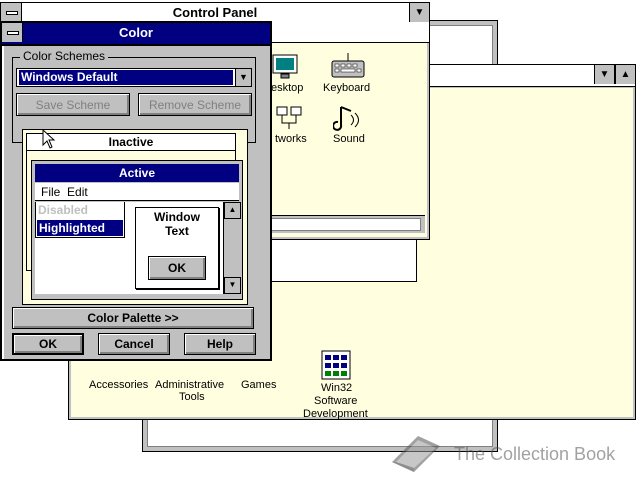 The image size is (640, 480). I want to click on window-text-box: Window Text OK, so click(177, 248).